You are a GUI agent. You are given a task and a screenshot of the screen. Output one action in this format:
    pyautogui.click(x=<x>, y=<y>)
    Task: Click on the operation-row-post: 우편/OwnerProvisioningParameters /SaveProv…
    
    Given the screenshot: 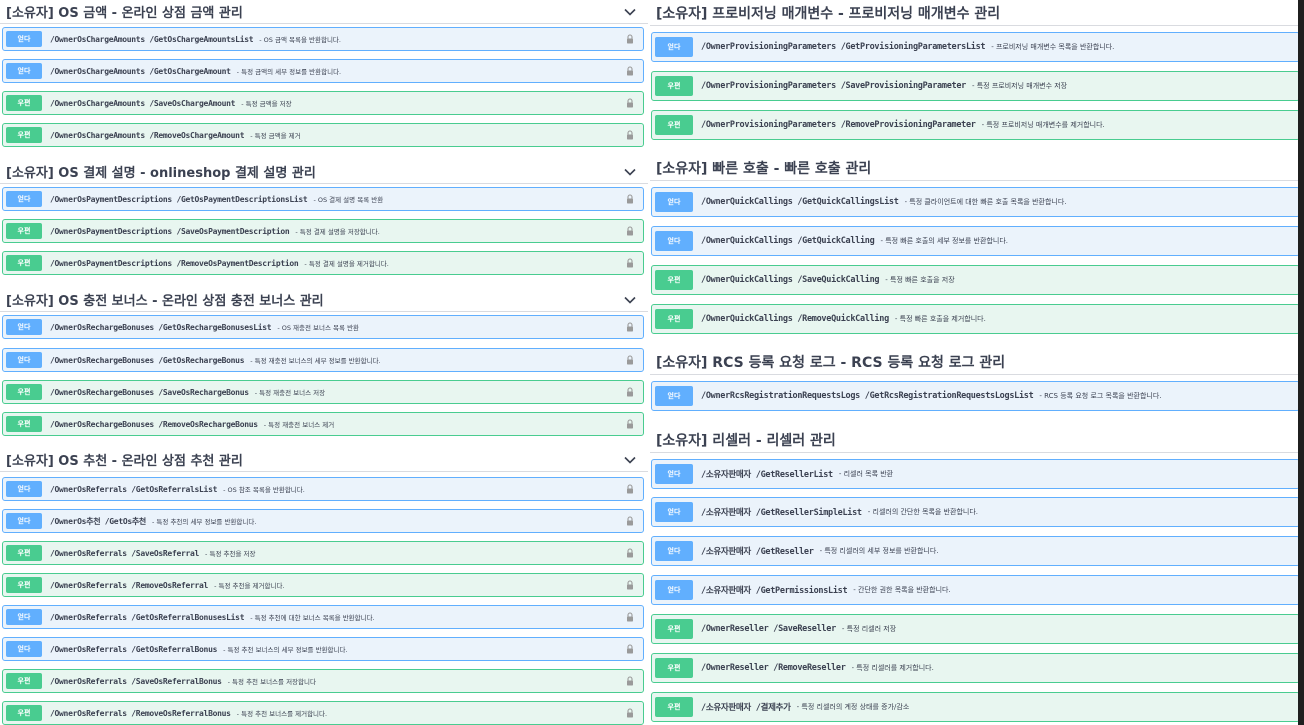 What is the action you would take?
    pyautogui.click(x=975, y=86)
    